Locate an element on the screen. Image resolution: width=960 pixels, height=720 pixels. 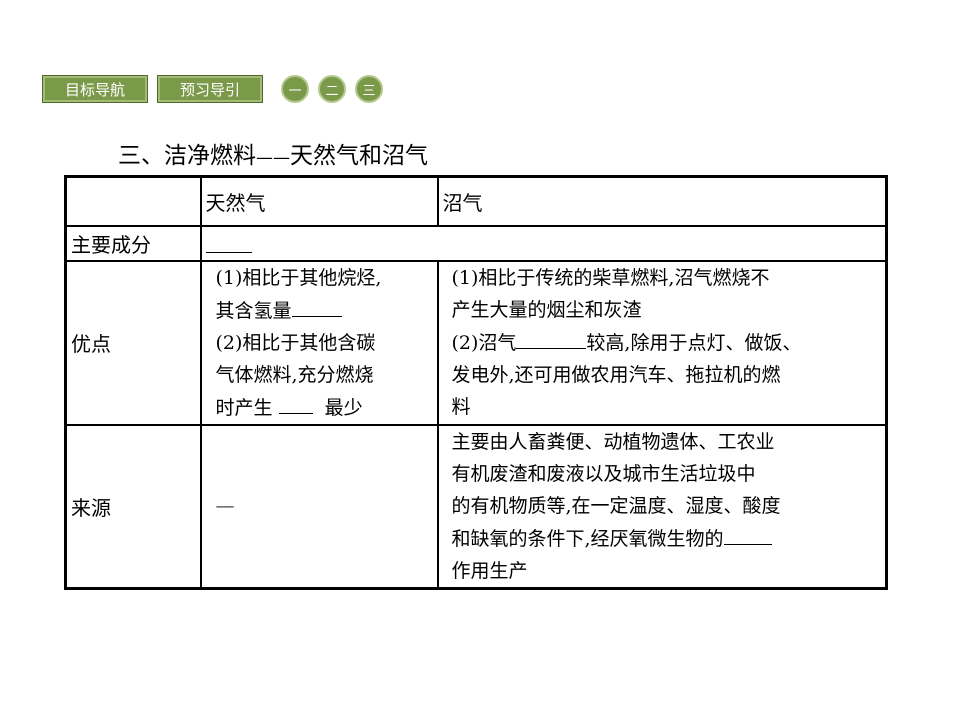
ng-adv-line4: 气体燃料,充分燃烧 is located at coordinates (294, 374).